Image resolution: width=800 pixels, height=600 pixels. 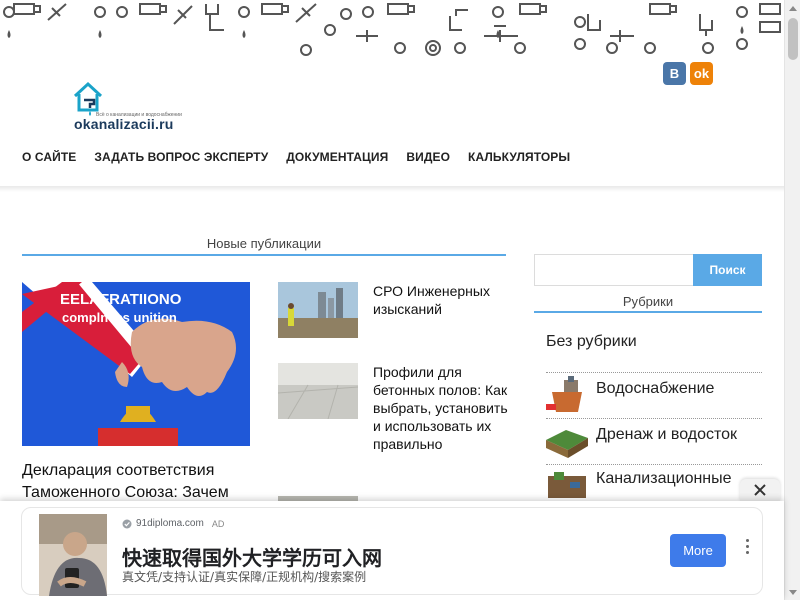 What do you see at coordinates (519, 157) in the screenshot?
I see `nav-item-calculators: КАЛЬКУЛЯТОРЫ` at bounding box center [519, 157].